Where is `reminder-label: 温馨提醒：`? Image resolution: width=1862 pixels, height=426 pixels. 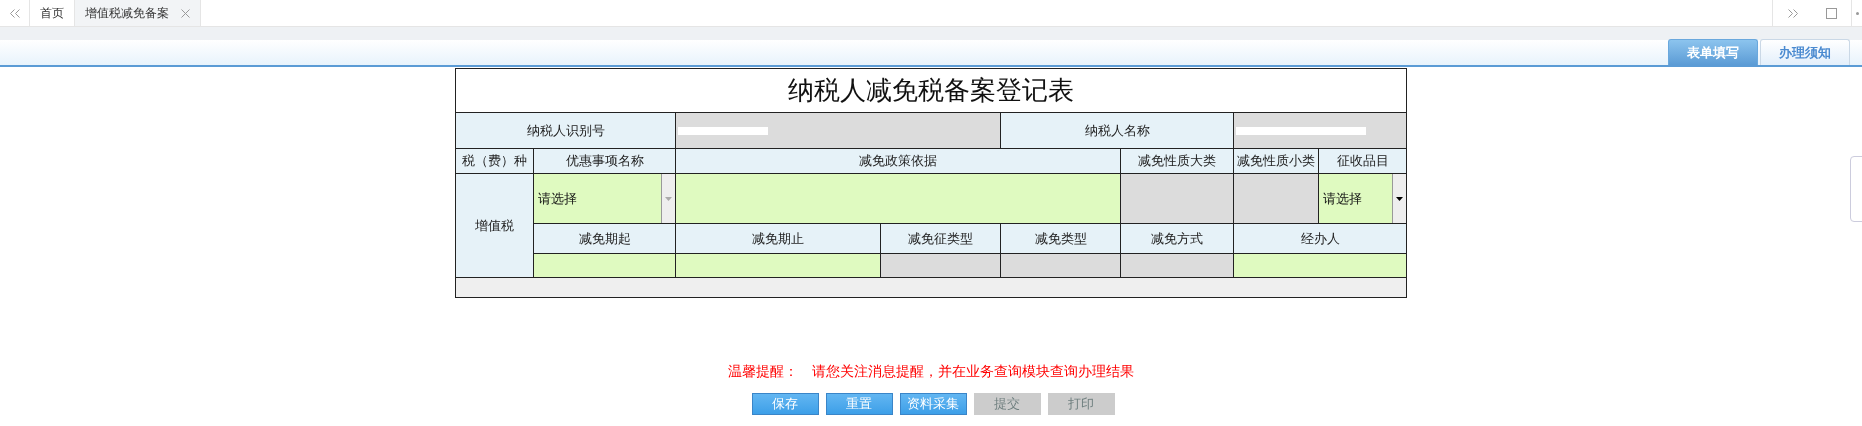 reminder-label: 温馨提醒： is located at coordinates (763, 371).